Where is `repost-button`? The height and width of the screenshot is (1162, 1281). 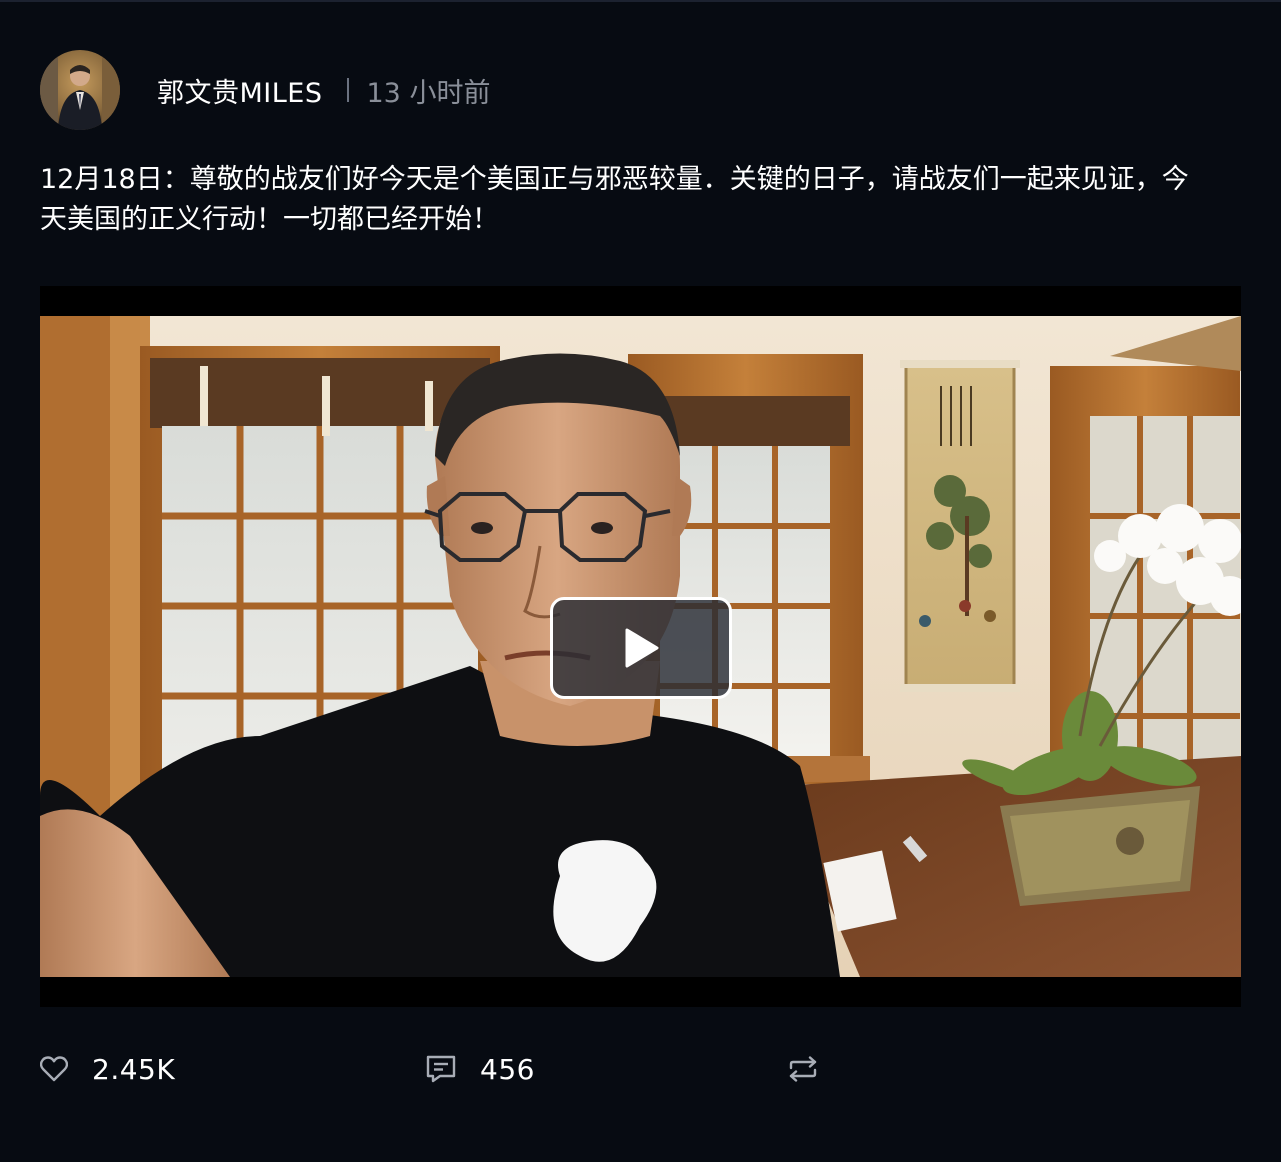
repost-button is located at coordinates (803, 1069).